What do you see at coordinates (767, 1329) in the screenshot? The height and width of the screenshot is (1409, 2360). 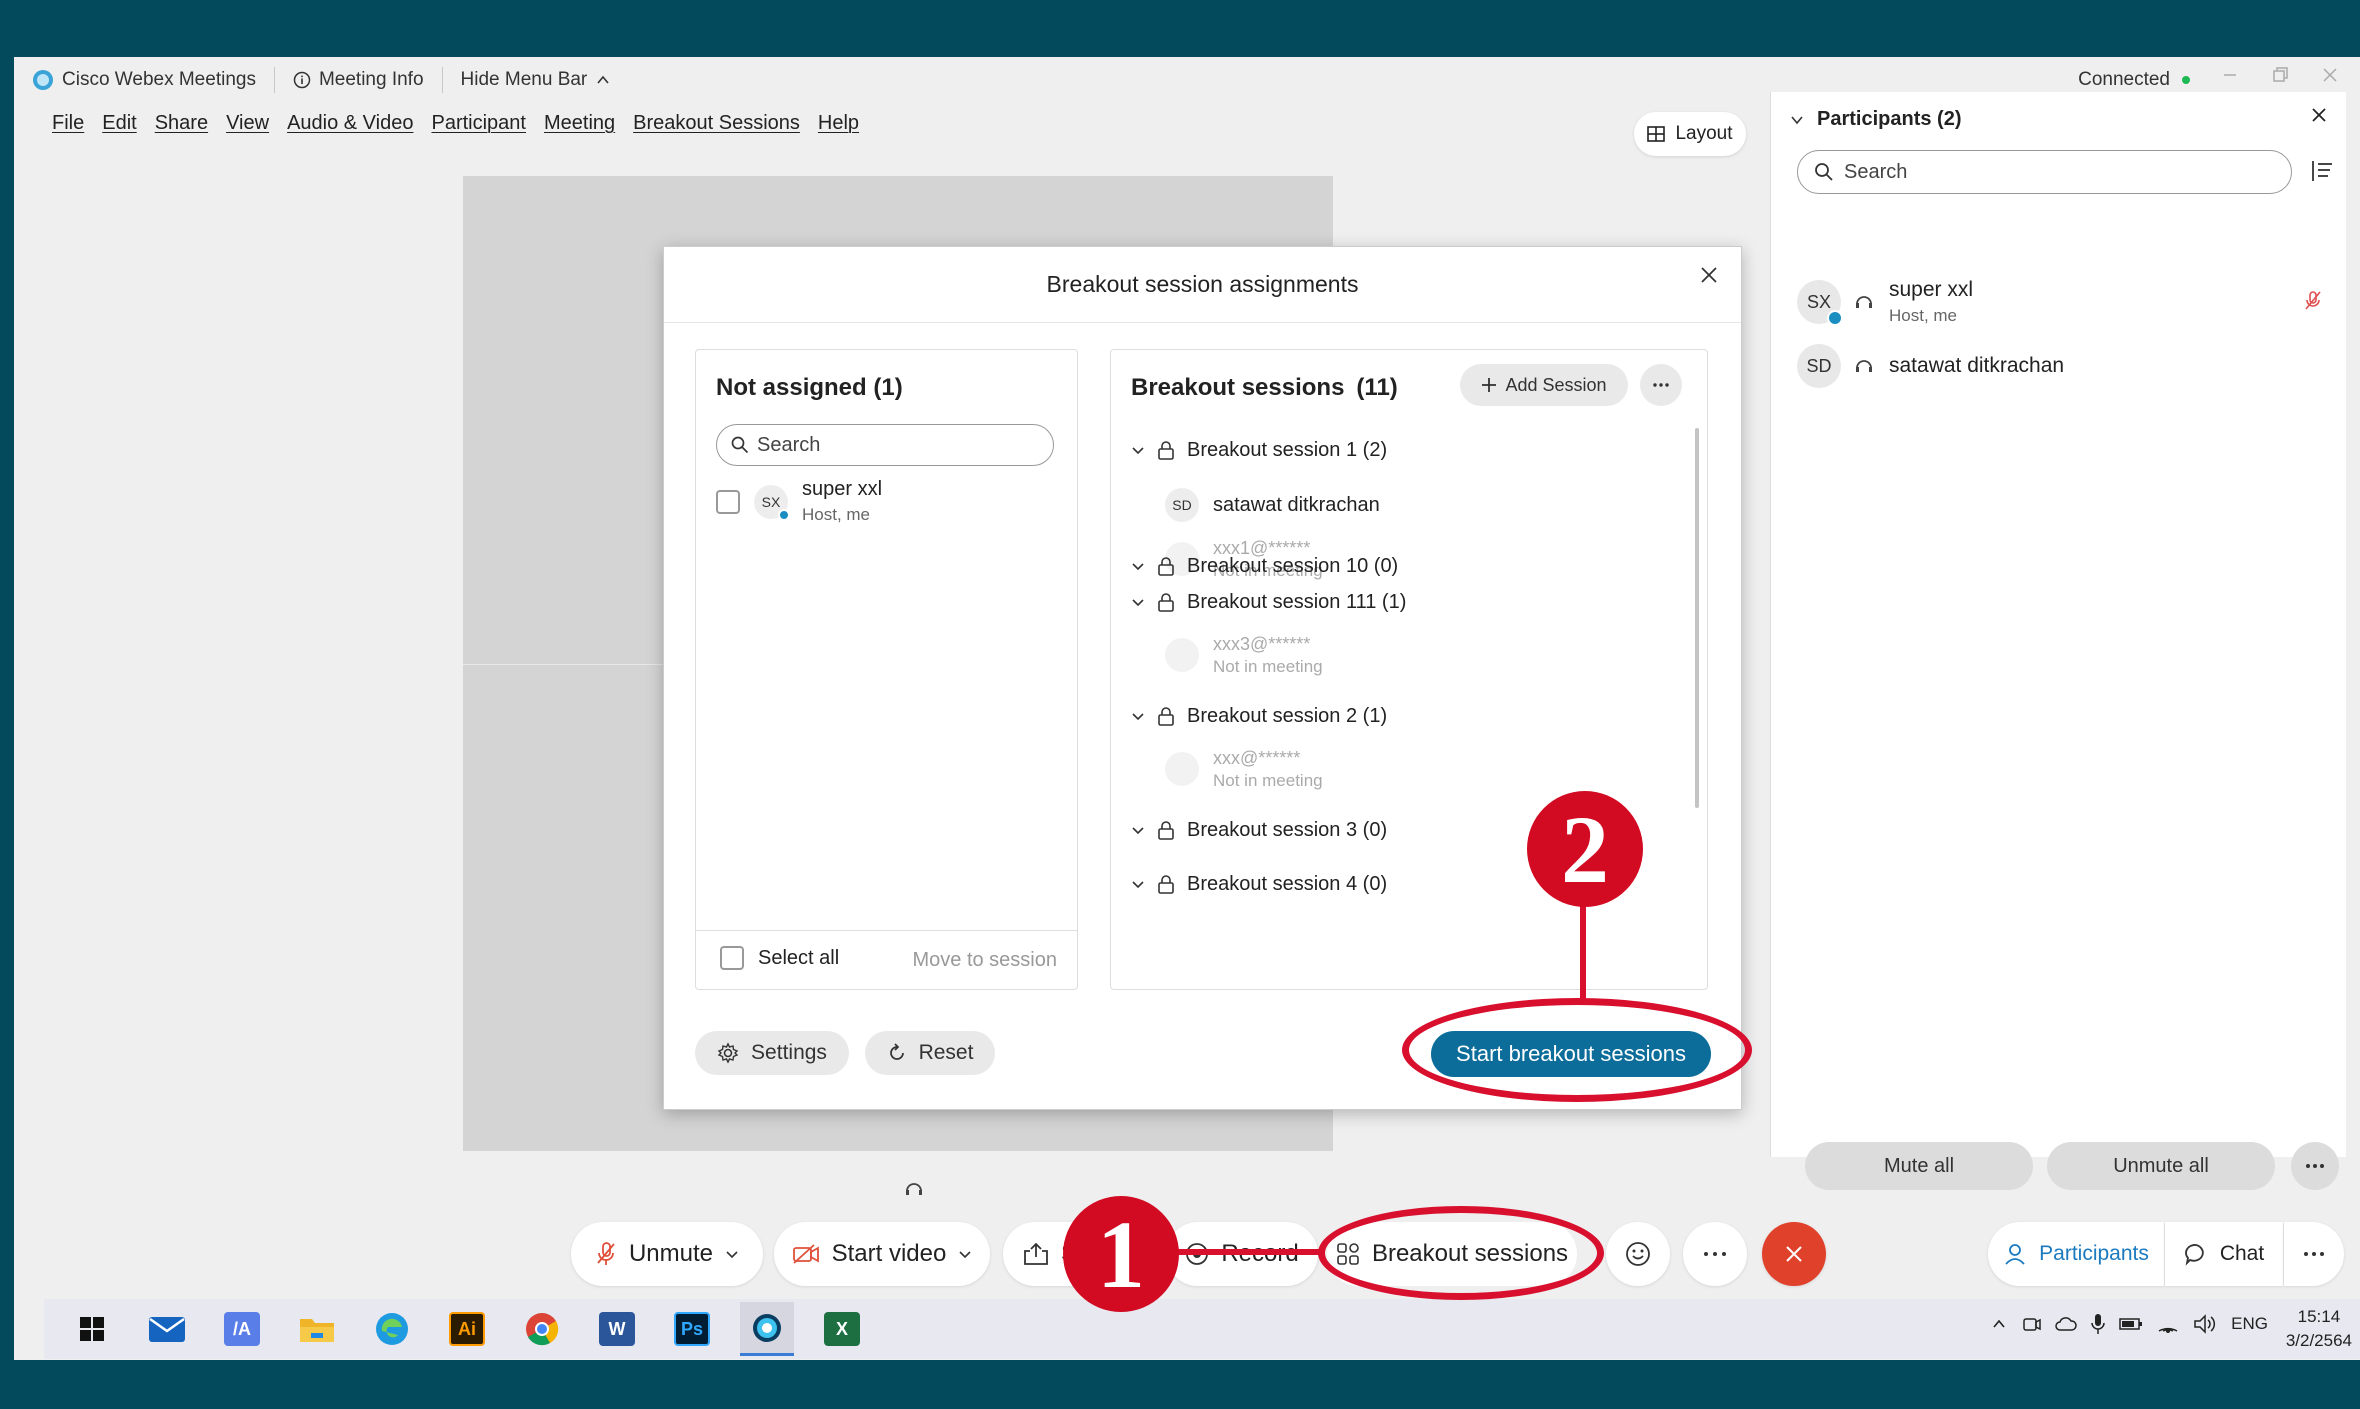 I see `taskbar-webex` at bounding box center [767, 1329].